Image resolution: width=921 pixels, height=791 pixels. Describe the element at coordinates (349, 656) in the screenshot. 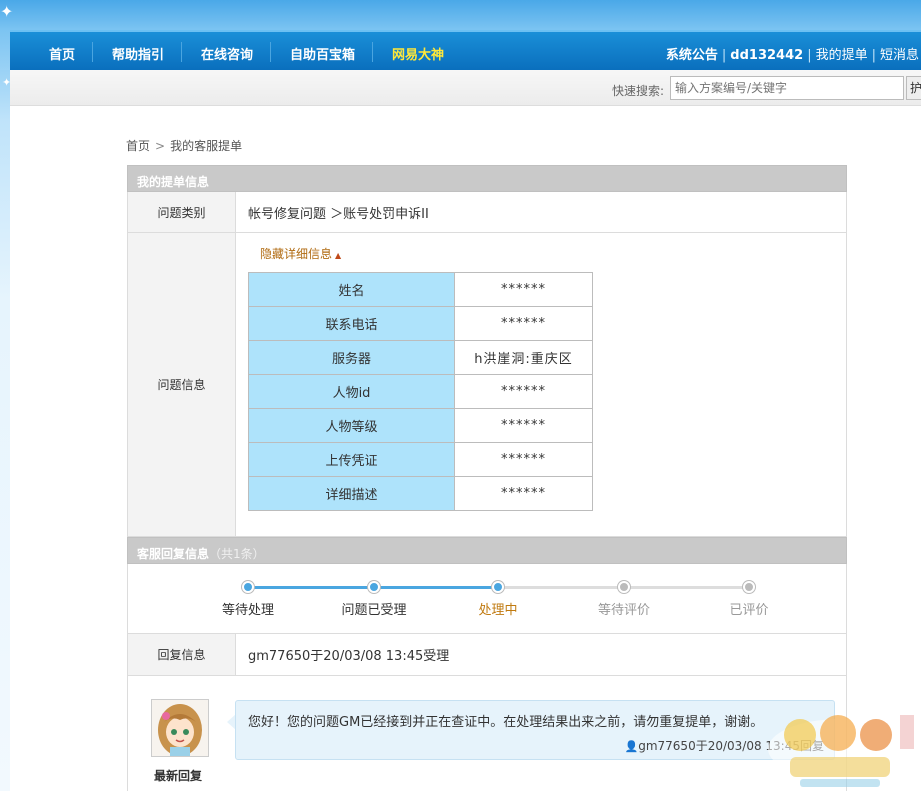

I see `reply-info-value: gm77650于20/03/08 13:45受理` at that location.